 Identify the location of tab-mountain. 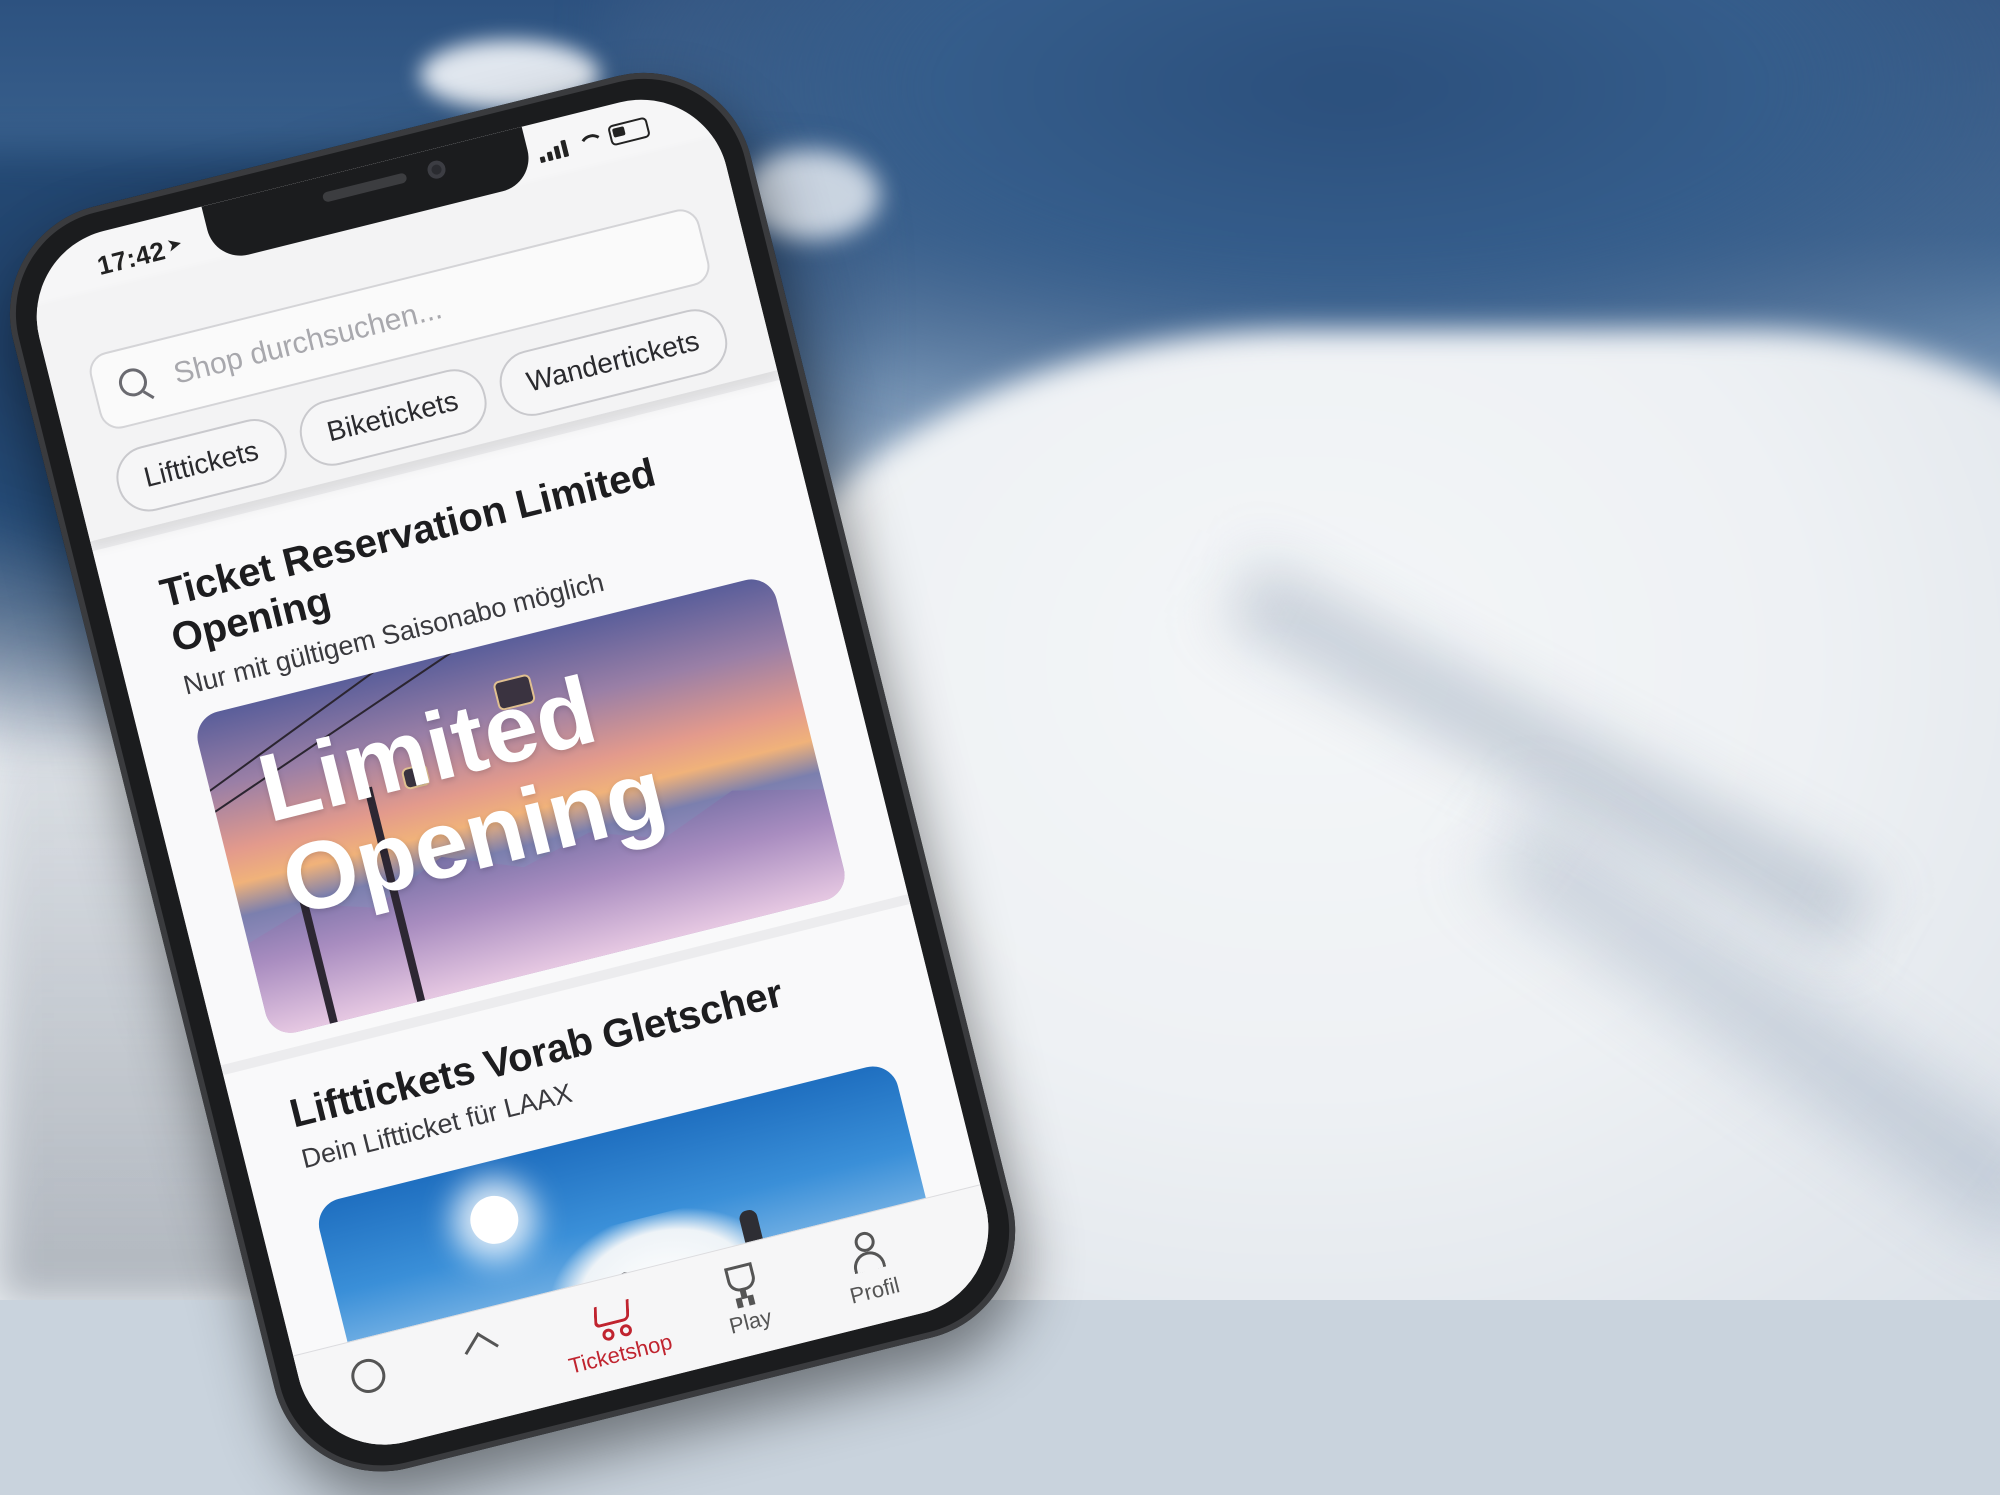
(487, 1349).